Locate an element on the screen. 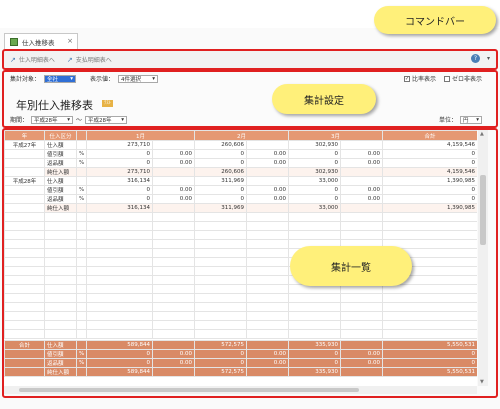 The width and height of the screenshot is (500, 409). commandbar-callout: コマンドバー is located at coordinates (435, 20).